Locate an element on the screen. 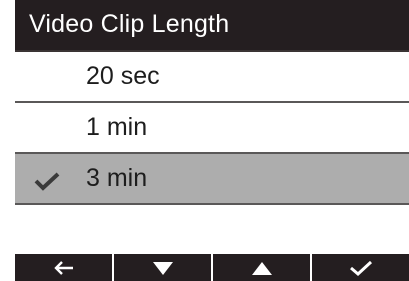 The image size is (409, 281). back-button is located at coordinates (63, 267).